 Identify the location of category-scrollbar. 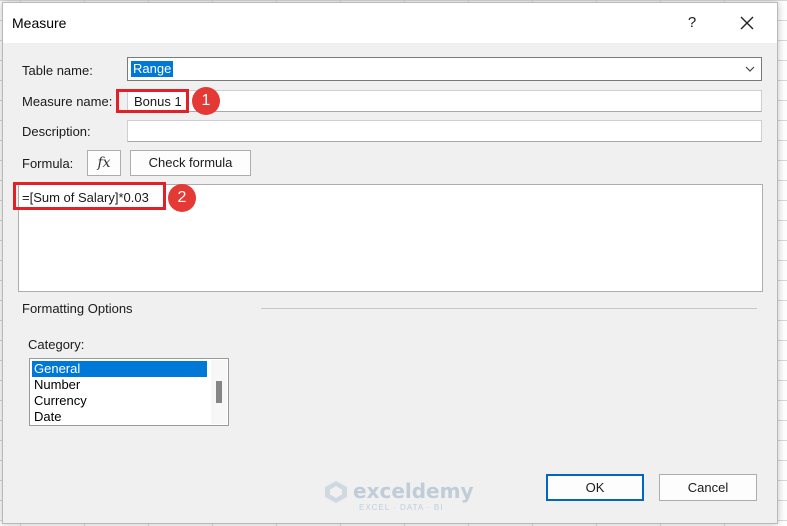
(219, 392).